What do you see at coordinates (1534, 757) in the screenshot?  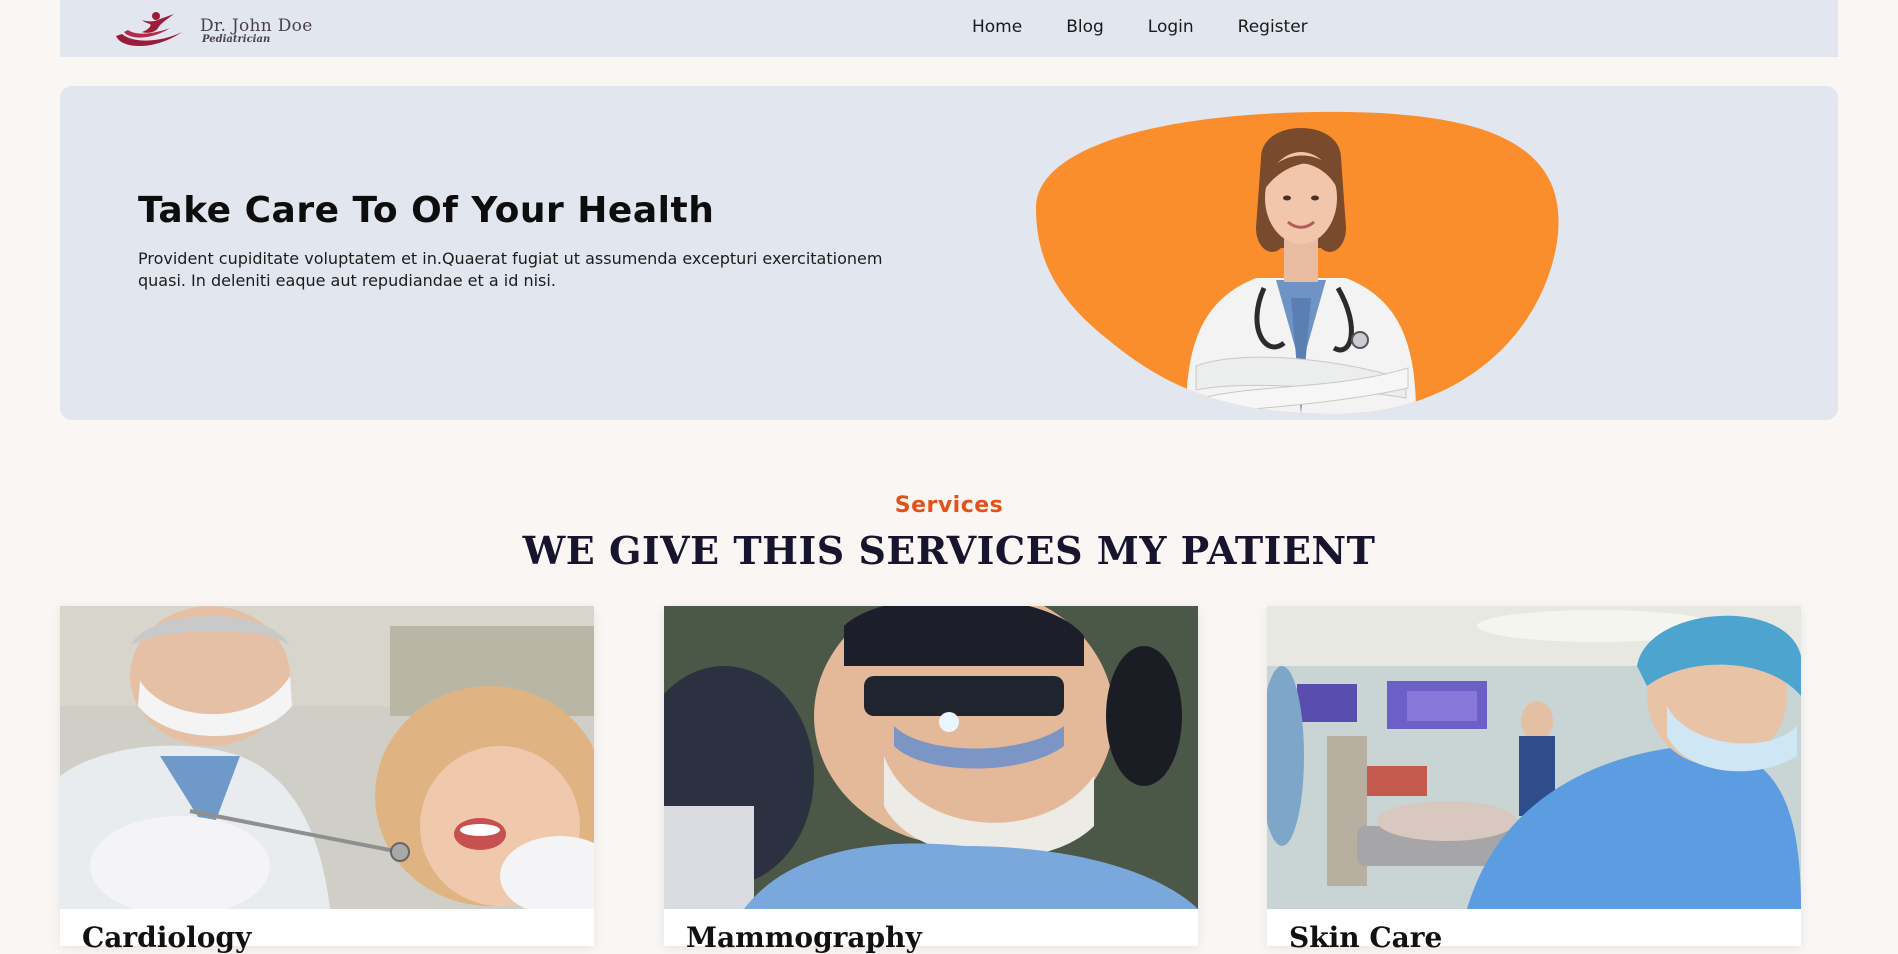 I see `operating-room-photo` at bounding box center [1534, 757].